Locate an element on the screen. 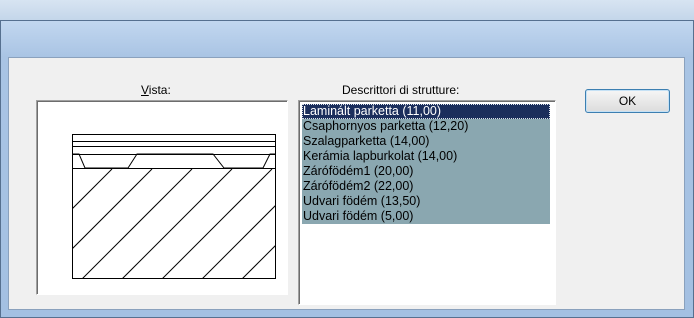 Image resolution: width=694 pixels, height=318 pixels. list-item: Udvari födém (13,50) is located at coordinates (426, 201).